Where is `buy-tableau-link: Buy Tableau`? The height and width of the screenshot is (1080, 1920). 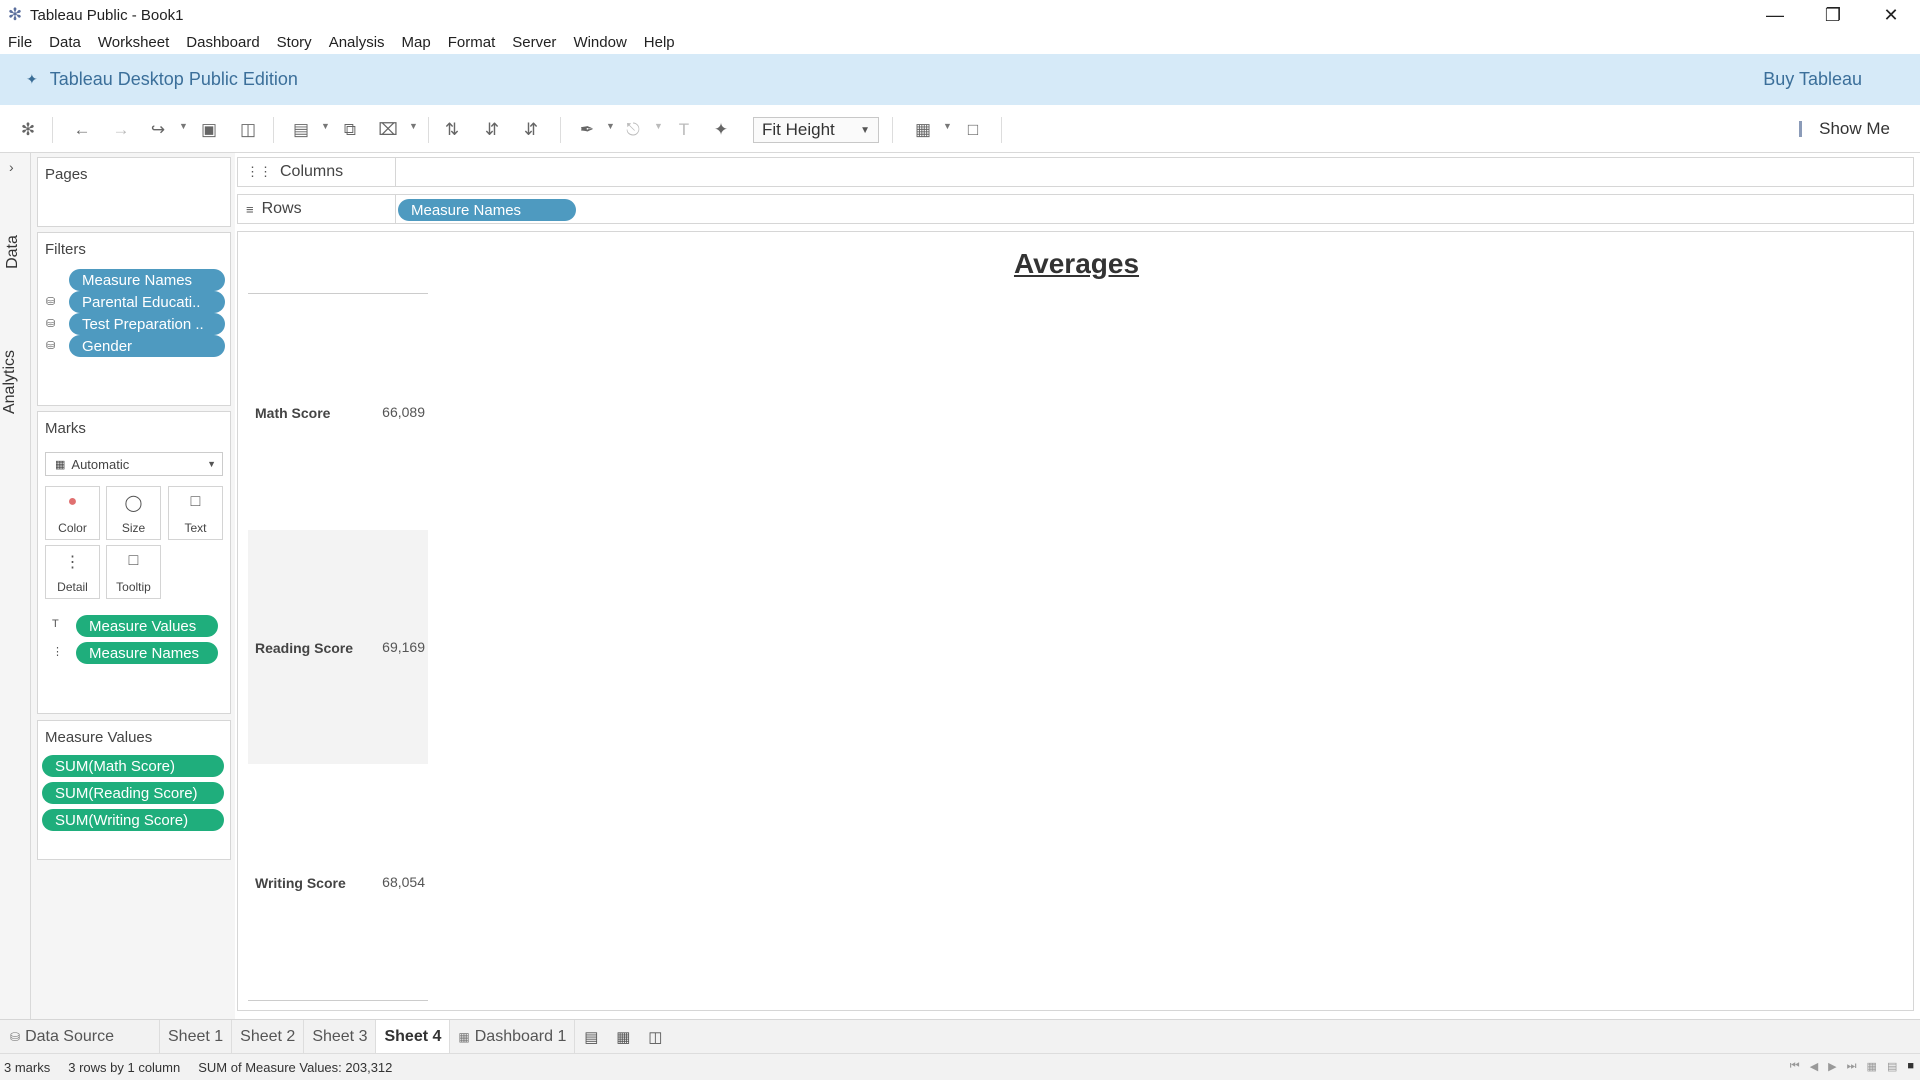
buy-tableau-link: Buy Tableau is located at coordinates (1812, 79).